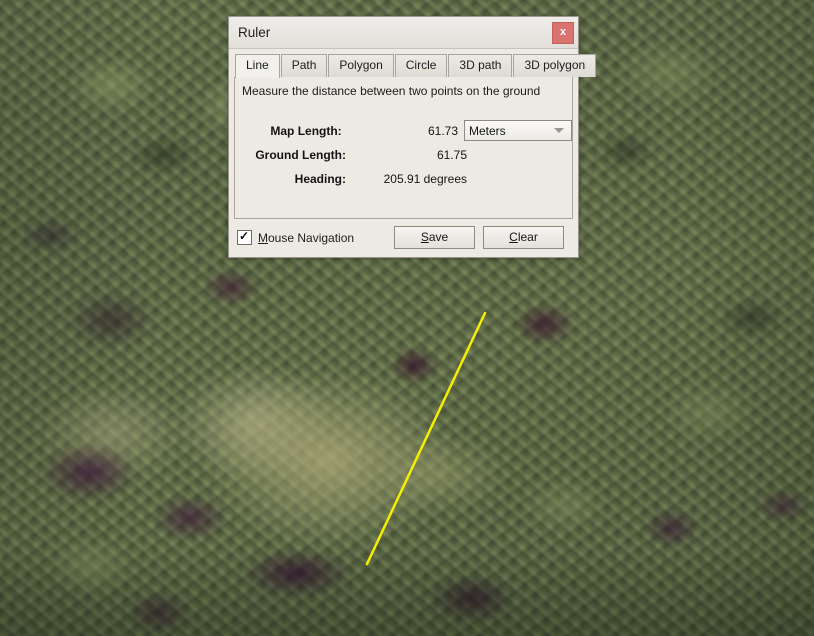 This screenshot has width=814, height=636. What do you see at coordinates (403, 33) in the screenshot?
I see `dialog-titlebar: Ruler x` at bounding box center [403, 33].